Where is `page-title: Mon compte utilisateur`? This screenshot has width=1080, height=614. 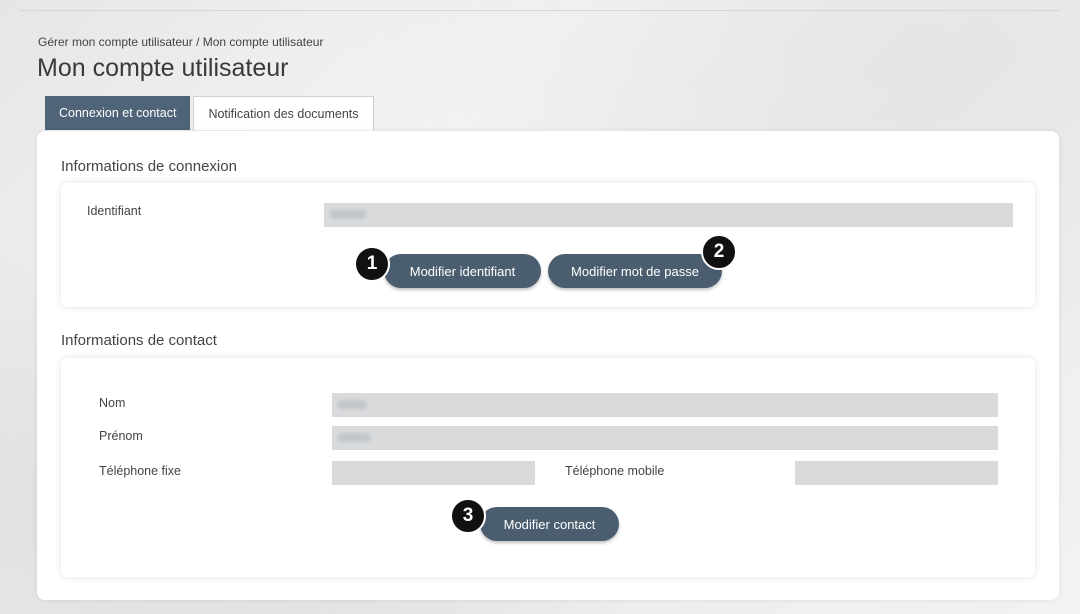
page-title: Mon compte utilisateur is located at coordinates (163, 68).